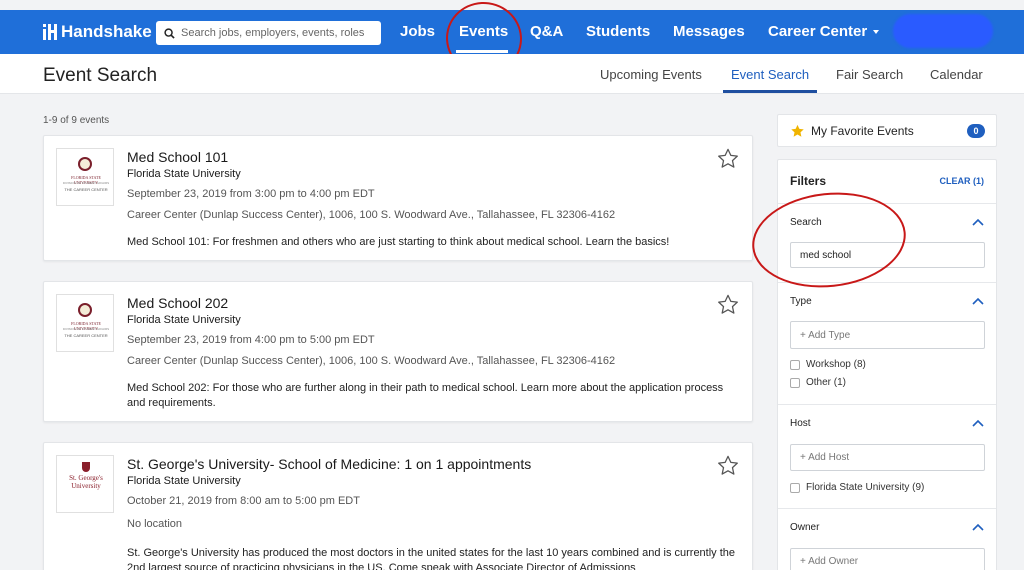  What do you see at coordinates (862, 131) in the screenshot?
I see `favorites-label: My Favorite Events` at bounding box center [862, 131].